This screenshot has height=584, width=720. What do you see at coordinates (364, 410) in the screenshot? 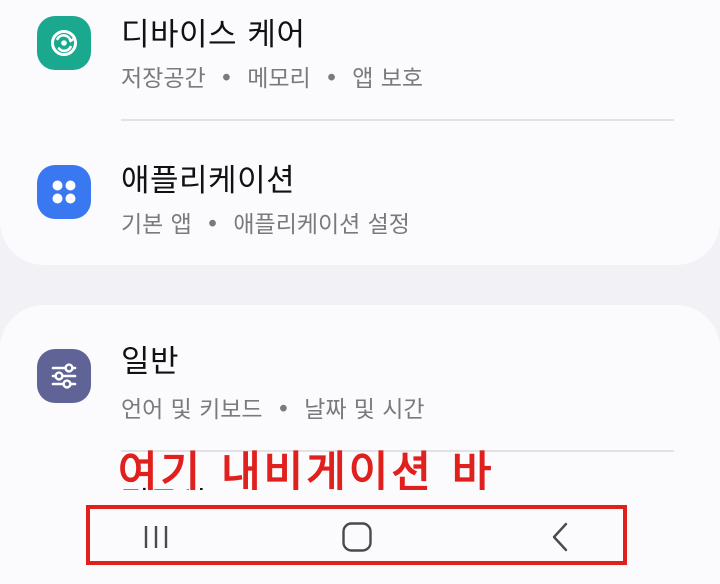
I see `subtitle-part: 날짜 및 시간` at bounding box center [364, 410].